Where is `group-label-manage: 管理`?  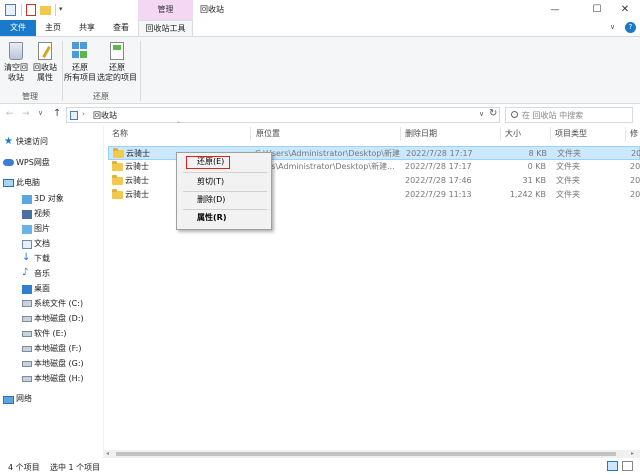
group-label-manage: 管理 is located at coordinates (30, 96).